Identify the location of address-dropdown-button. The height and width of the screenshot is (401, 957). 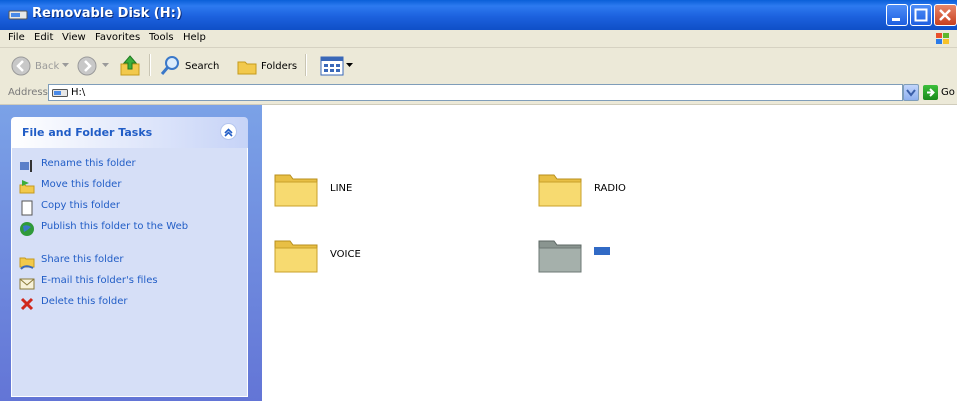
(911, 92).